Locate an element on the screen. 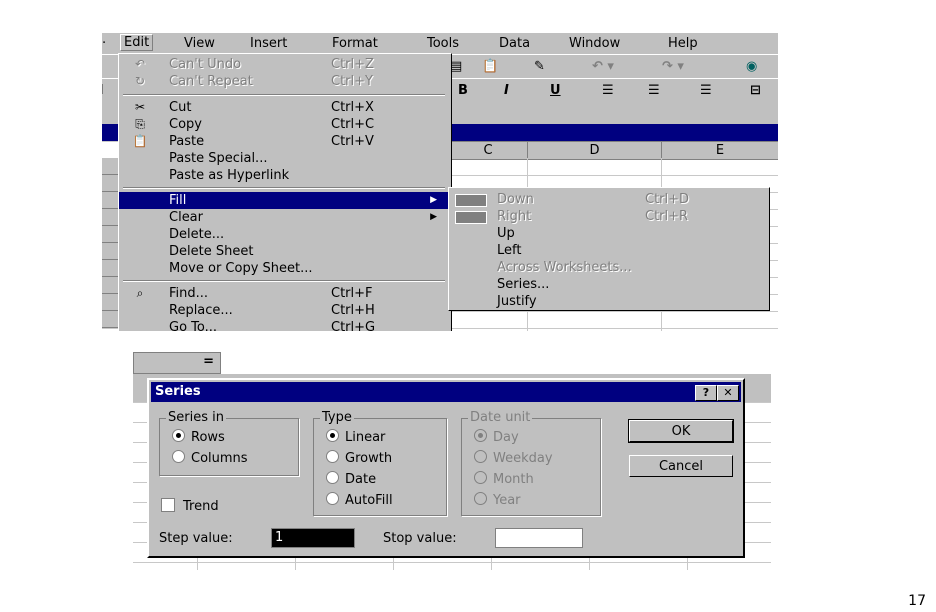  menu-tools: Tools is located at coordinates (443, 43).